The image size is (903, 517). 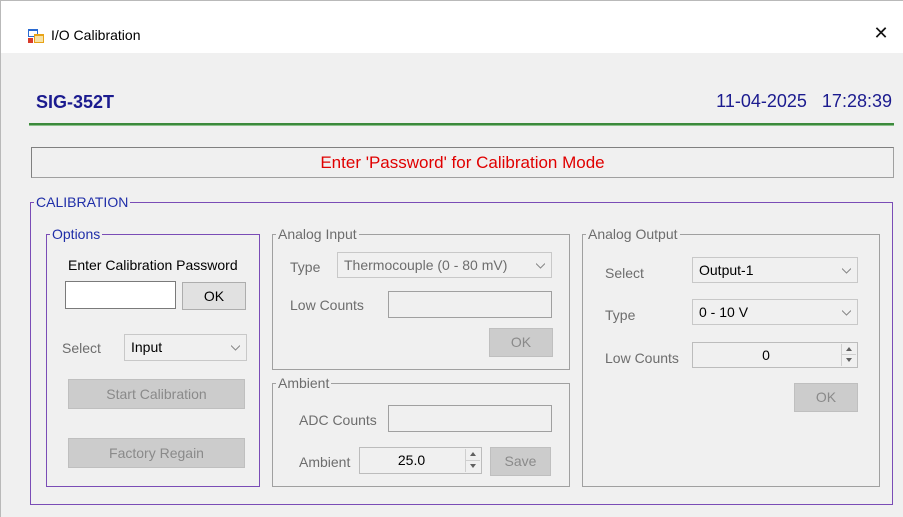 I want to click on ambient-group-title: Ambient, so click(x=304, y=383).